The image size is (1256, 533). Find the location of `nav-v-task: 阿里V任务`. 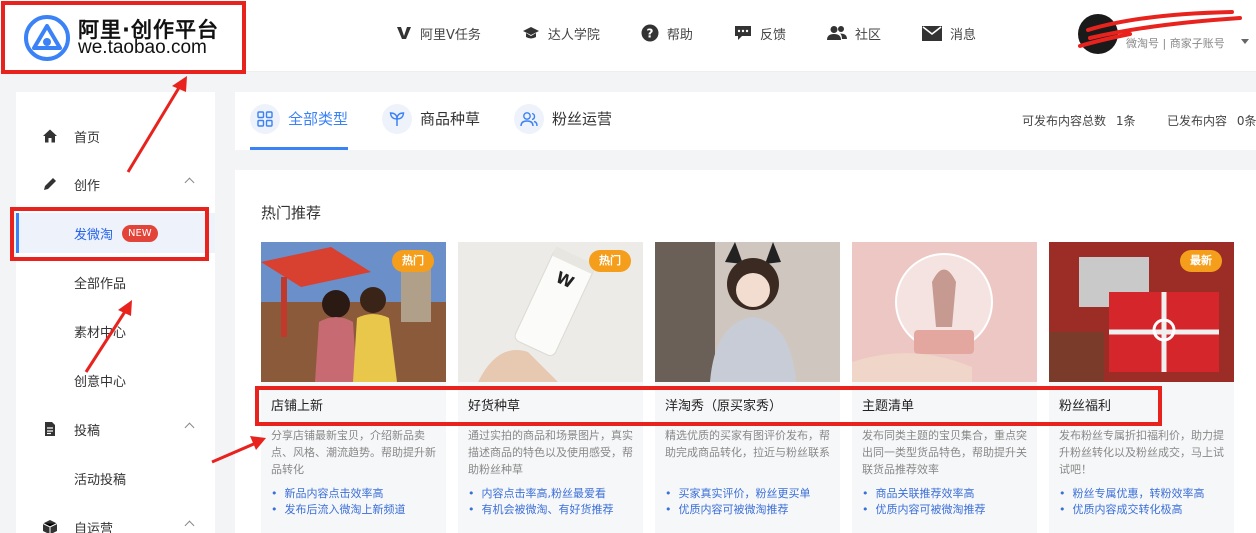

nav-v-task: 阿里V任务 is located at coordinates (438, 33).